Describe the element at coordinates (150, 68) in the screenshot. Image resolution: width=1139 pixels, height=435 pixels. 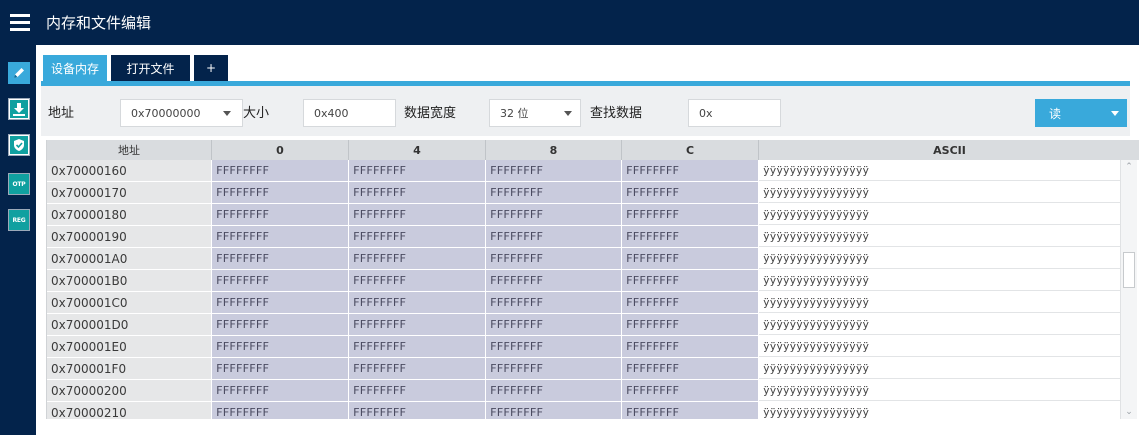
I see `tab-open-file: 打开文件` at that location.